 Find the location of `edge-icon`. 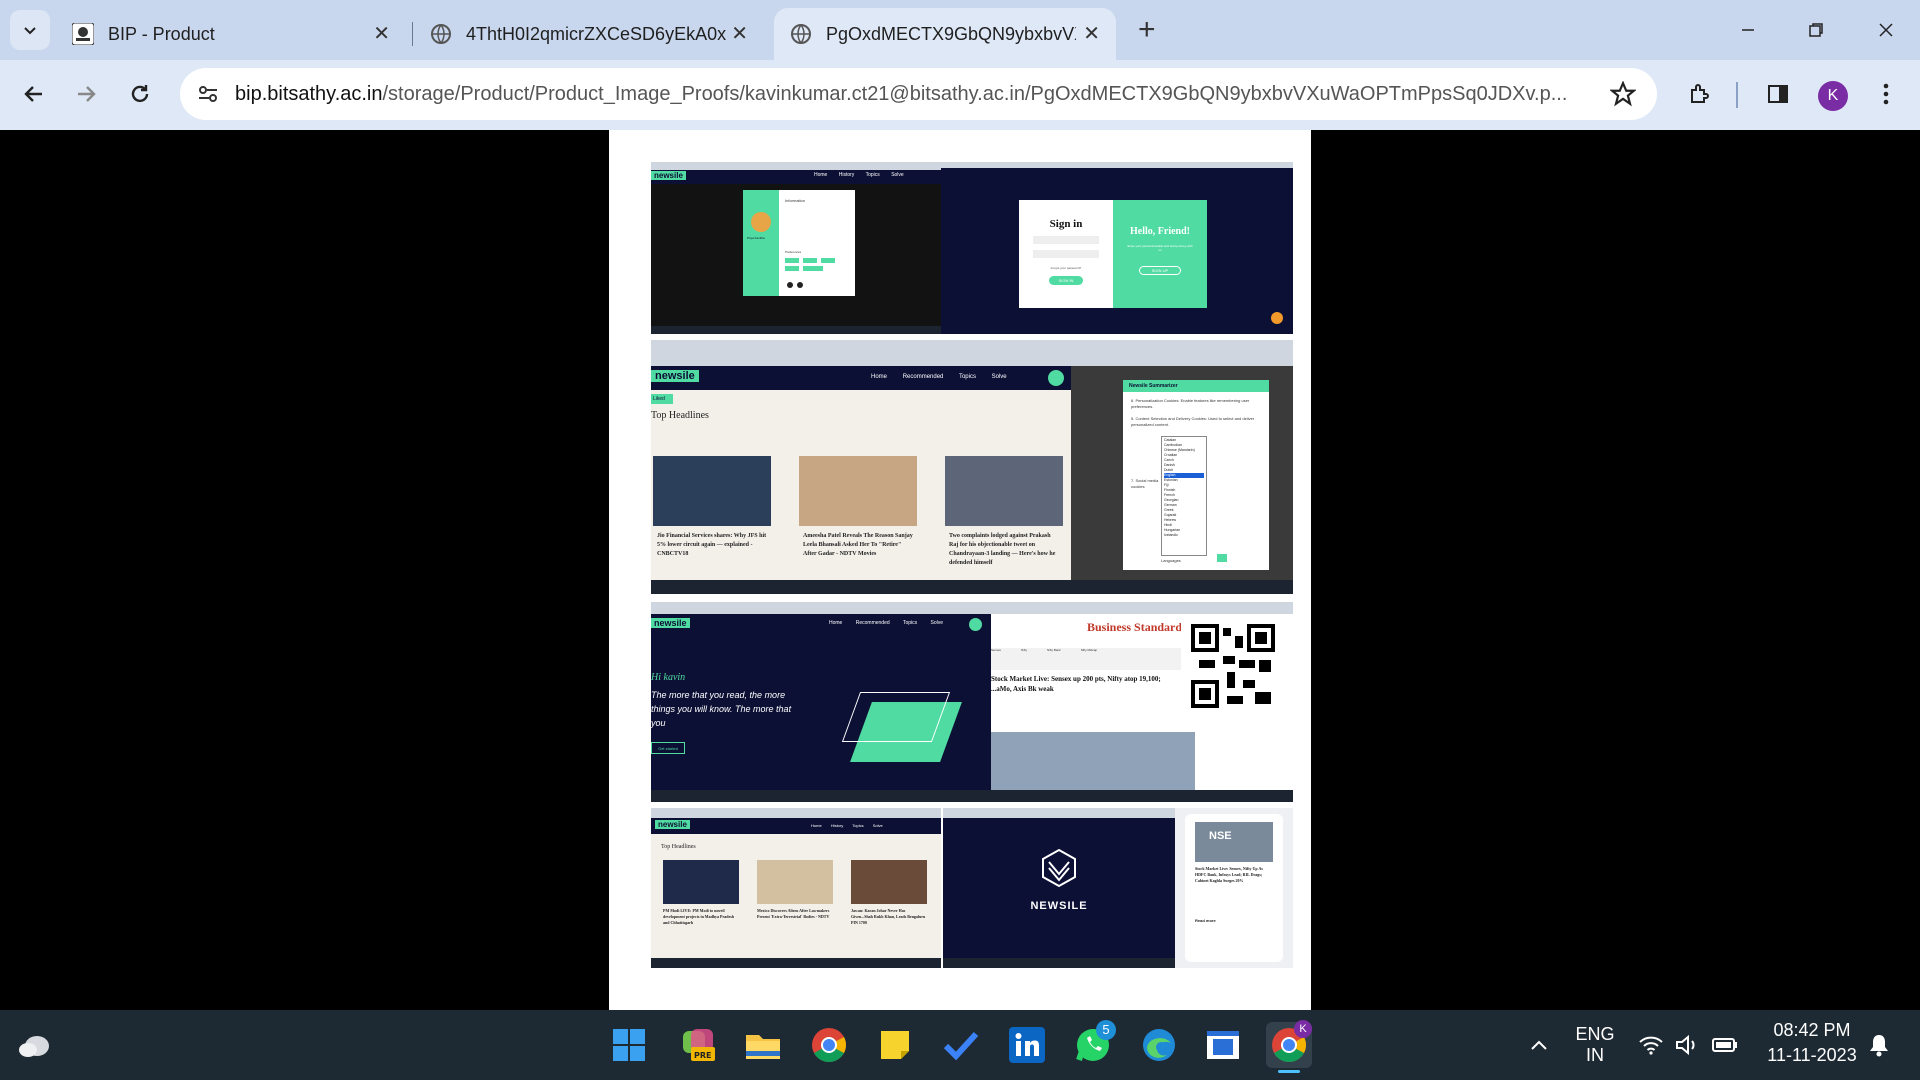

edge-icon is located at coordinates (1159, 1045).